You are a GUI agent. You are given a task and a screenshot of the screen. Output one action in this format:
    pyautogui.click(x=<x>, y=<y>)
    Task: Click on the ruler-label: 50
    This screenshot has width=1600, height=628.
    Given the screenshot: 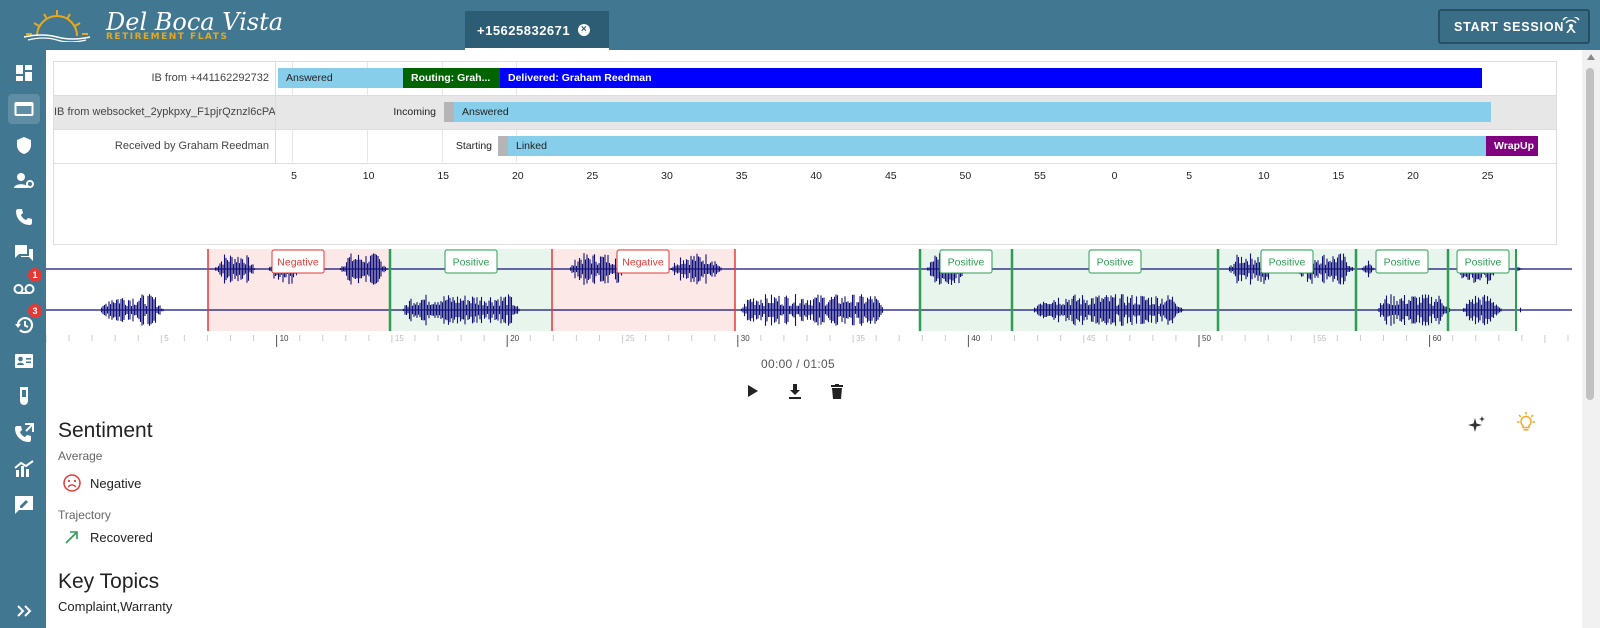 What is the action you would take?
    pyautogui.click(x=1206, y=338)
    